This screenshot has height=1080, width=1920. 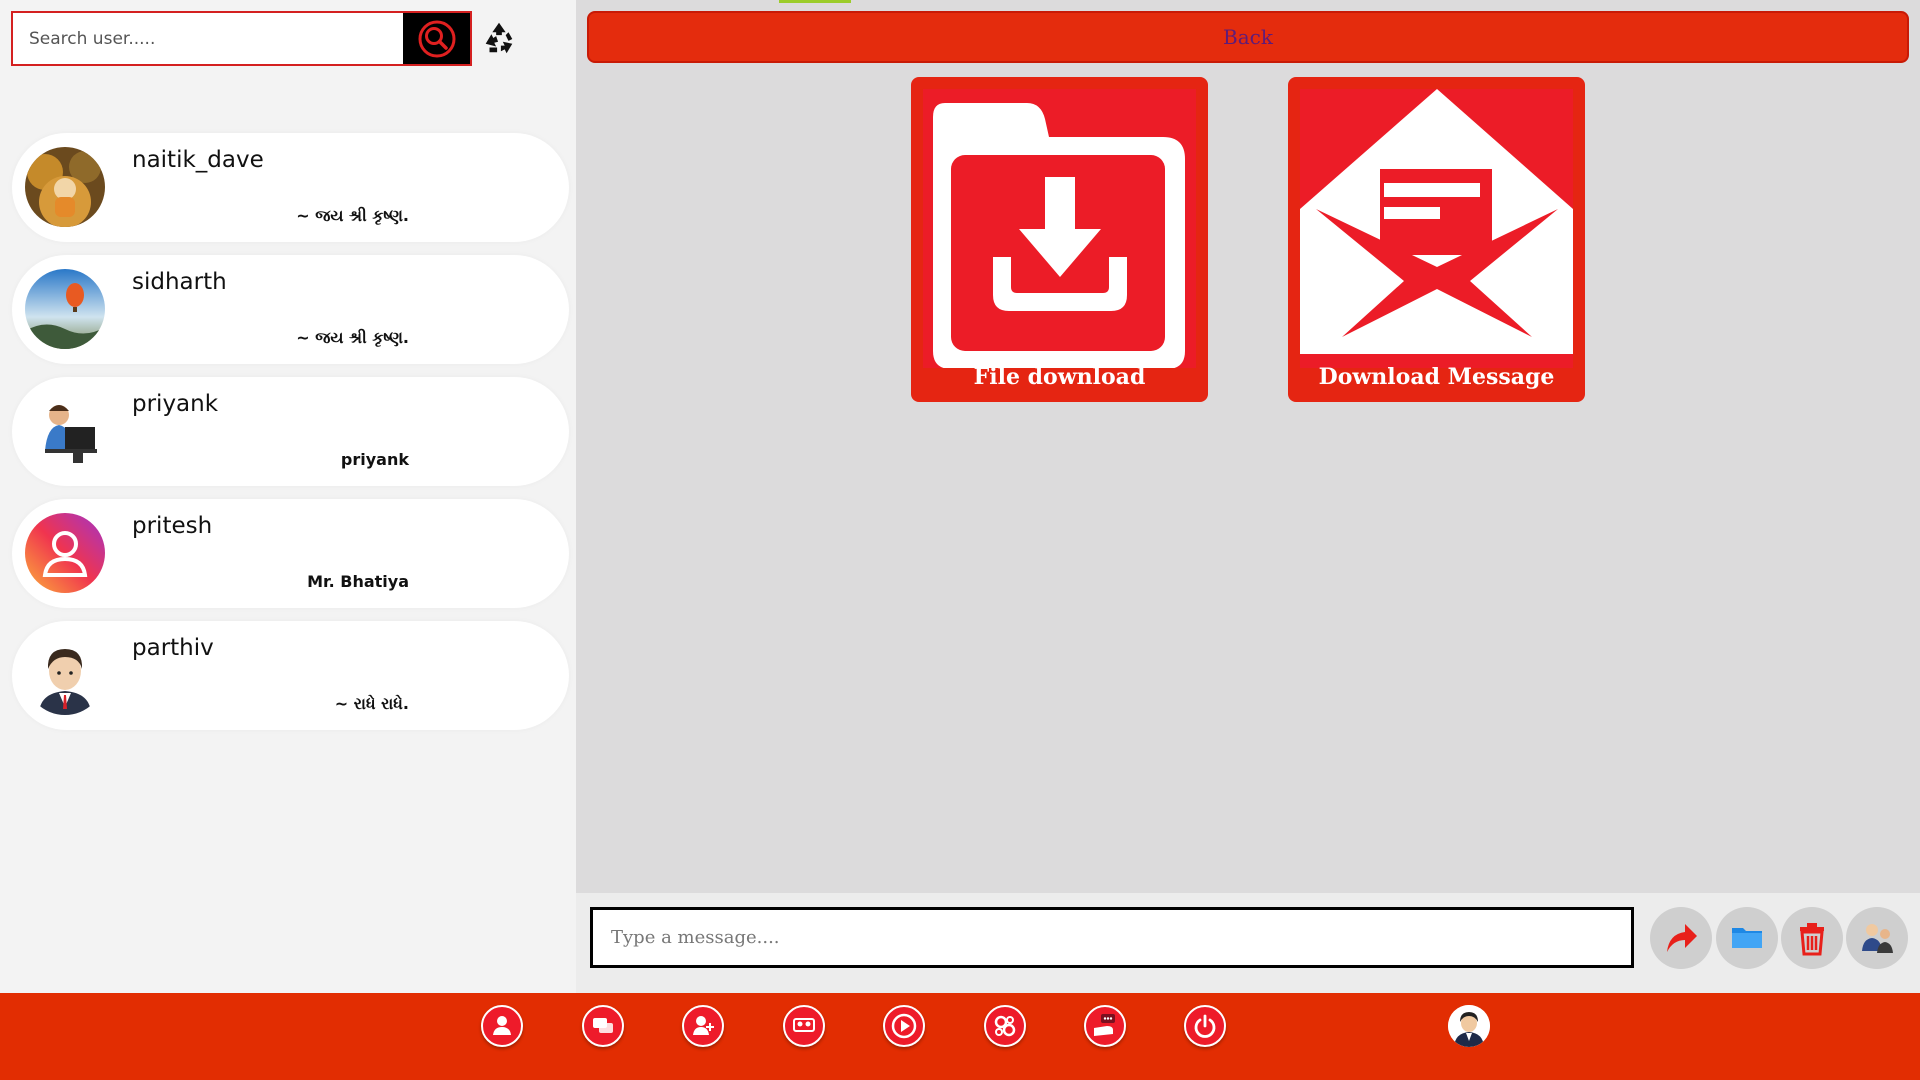 What do you see at coordinates (179, 282) in the screenshot?
I see `user-name: sidharth` at bounding box center [179, 282].